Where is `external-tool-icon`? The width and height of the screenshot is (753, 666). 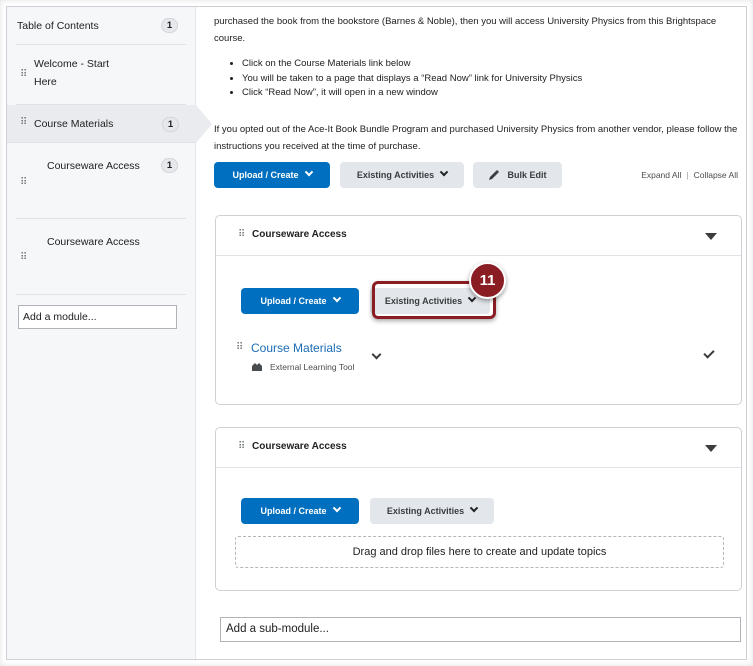
external-tool-icon is located at coordinates (257, 367).